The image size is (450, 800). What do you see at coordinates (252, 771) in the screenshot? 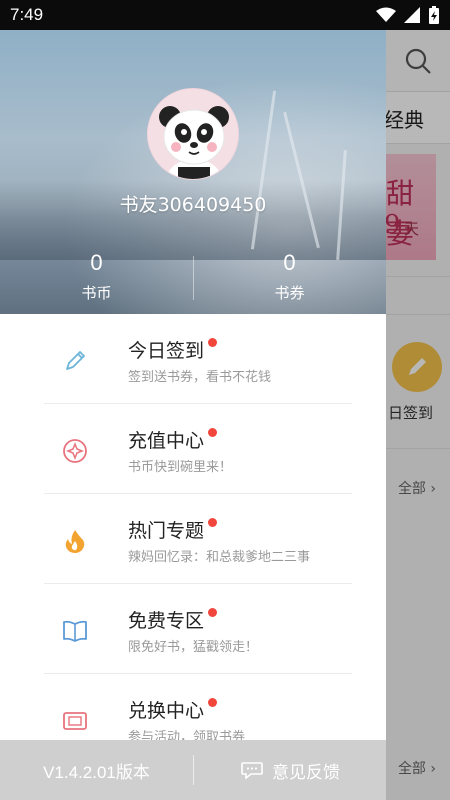
I see `chat-bubble-icon` at bounding box center [252, 771].